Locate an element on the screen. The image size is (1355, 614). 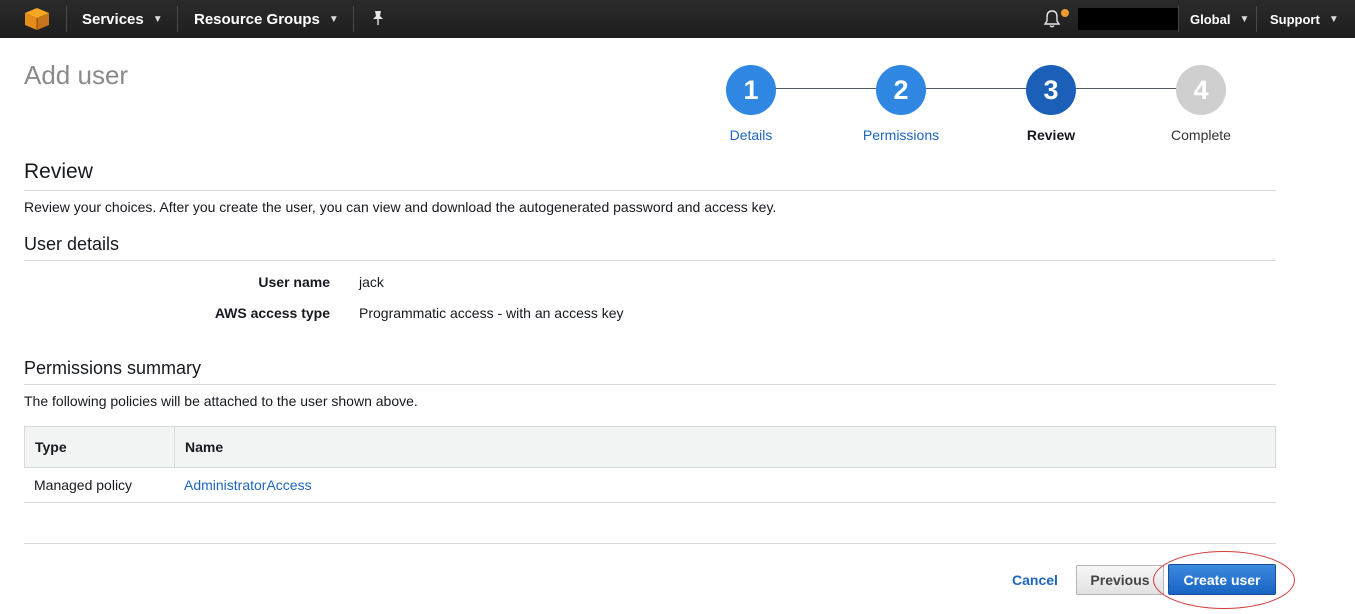
step-2-circle: 2 is located at coordinates (901, 90).